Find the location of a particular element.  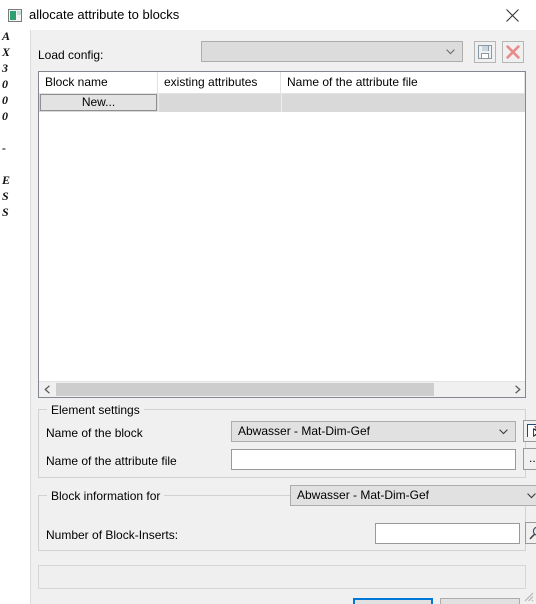

scroll-right-button is located at coordinates (517, 389).